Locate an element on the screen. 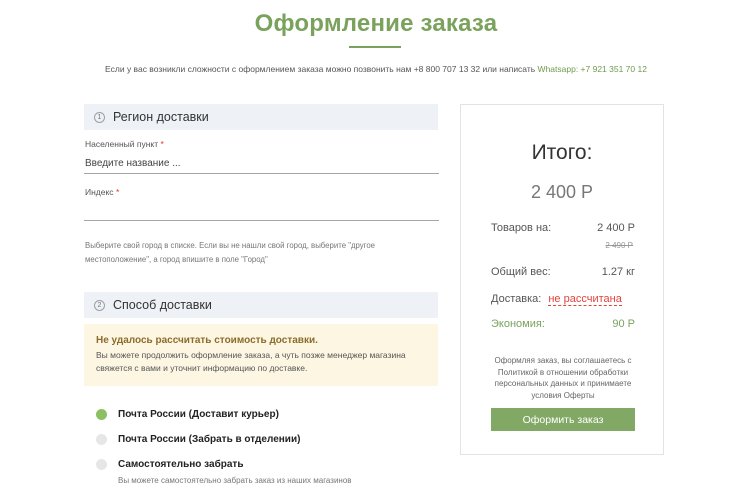  weight-row: Общий вес: 1.27 кг is located at coordinates (563, 272).